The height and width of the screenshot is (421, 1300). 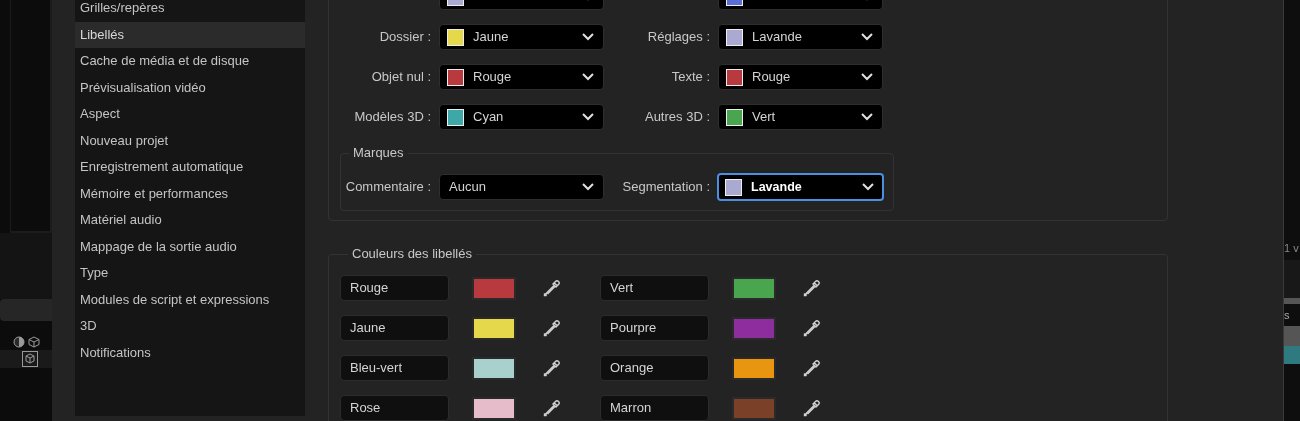 I want to click on field-label: Objet nul :, so click(x=401, y=77).